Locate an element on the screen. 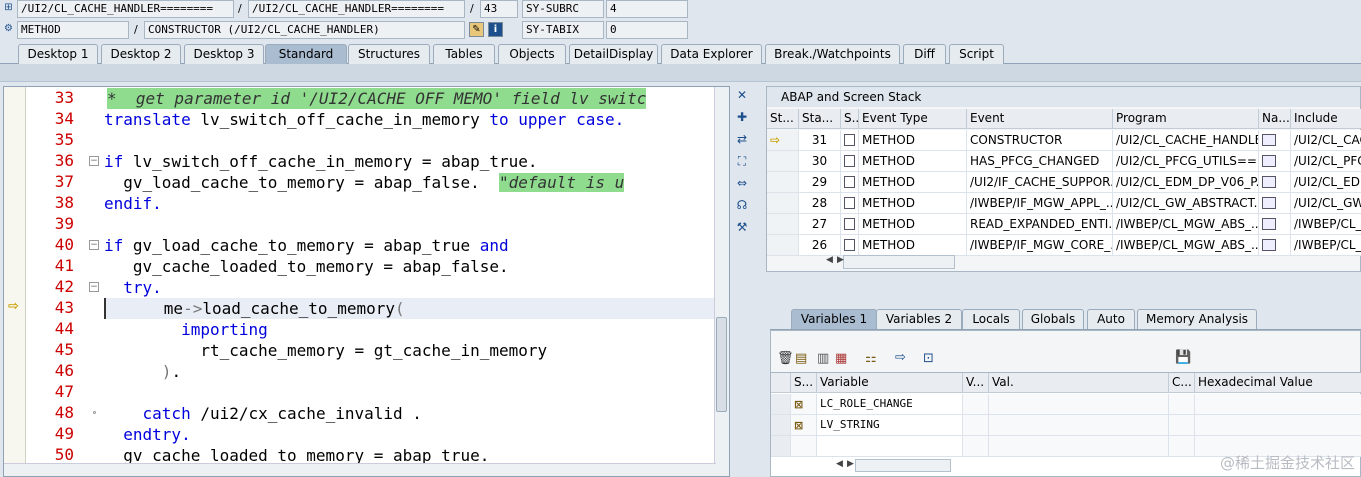 Image resolution: width=1361 pixels, height=477 pixels. stack-column-header: Include is located at coordinates (1326, 119).